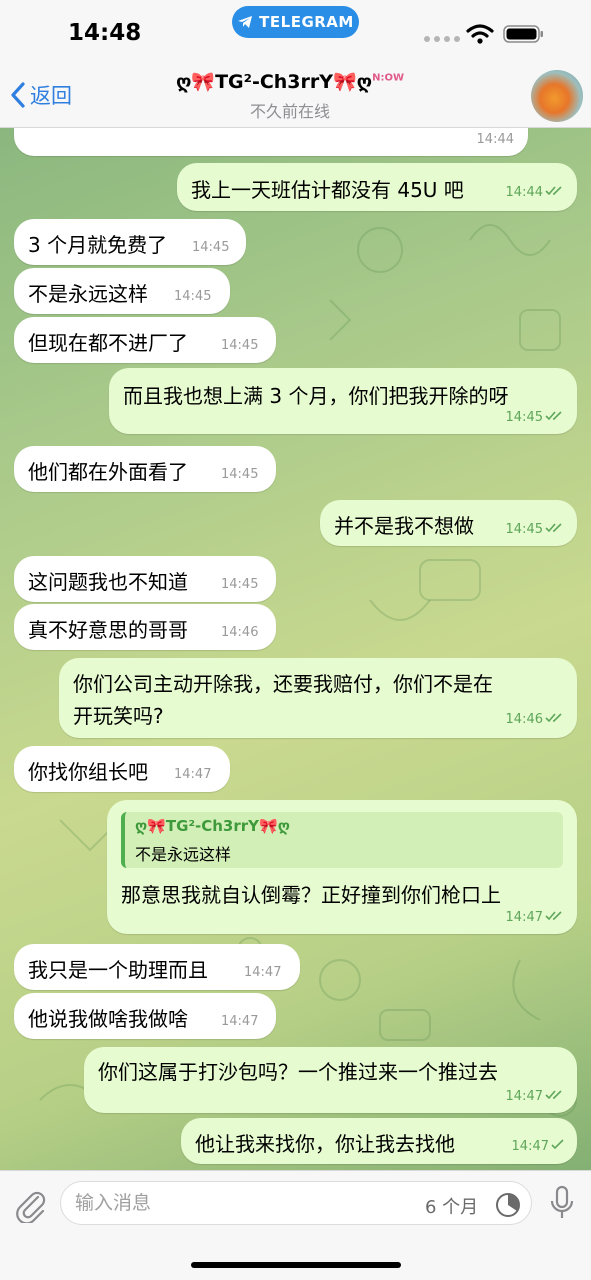 The height and width of the screenshot is (1280, 591). I want to click on chat-title: ღ🎀TG²-Ch3rrY🎀ღN:OW, so click(290, 81).